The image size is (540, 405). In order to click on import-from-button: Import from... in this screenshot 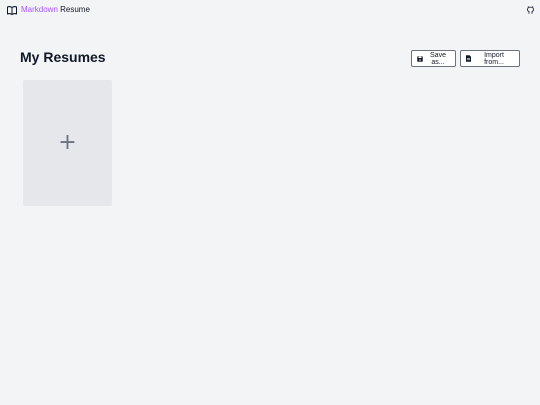, I will do `click(490, 58)`.